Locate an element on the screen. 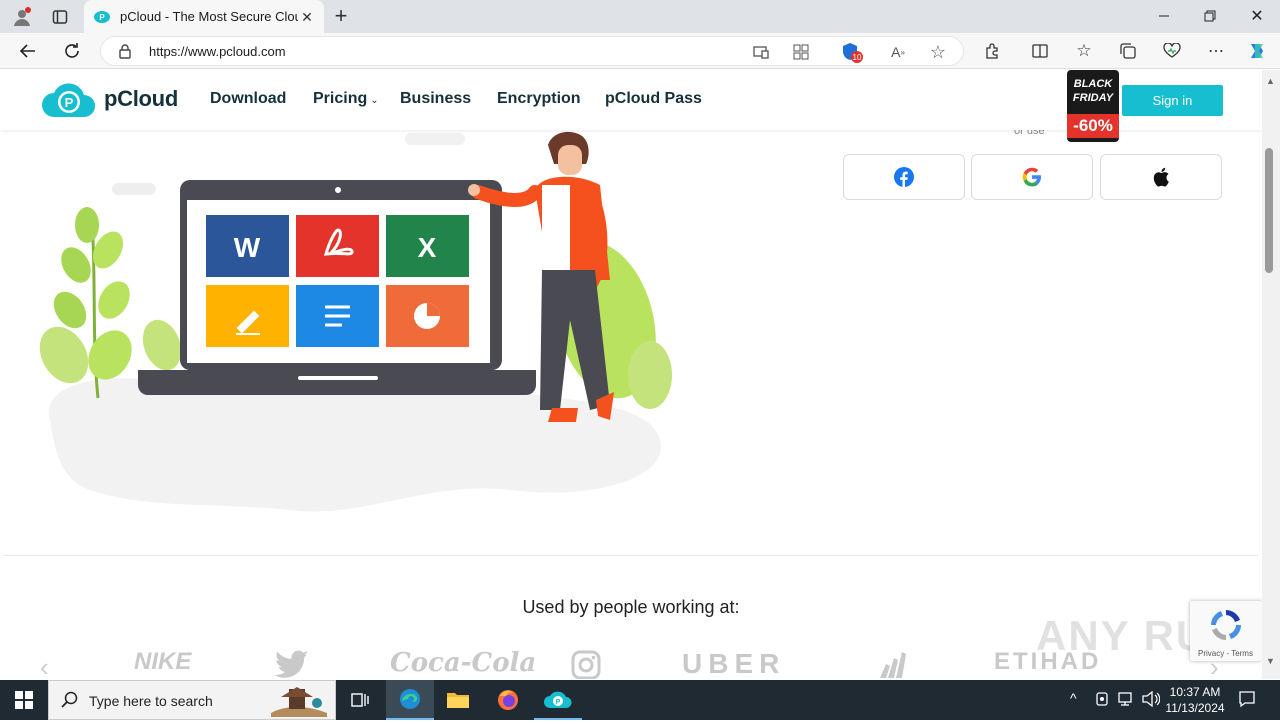 The image size is (1280, 724). system-clock: 10:37 AM 11/13/2024 is located at coordinates (1195, 700).